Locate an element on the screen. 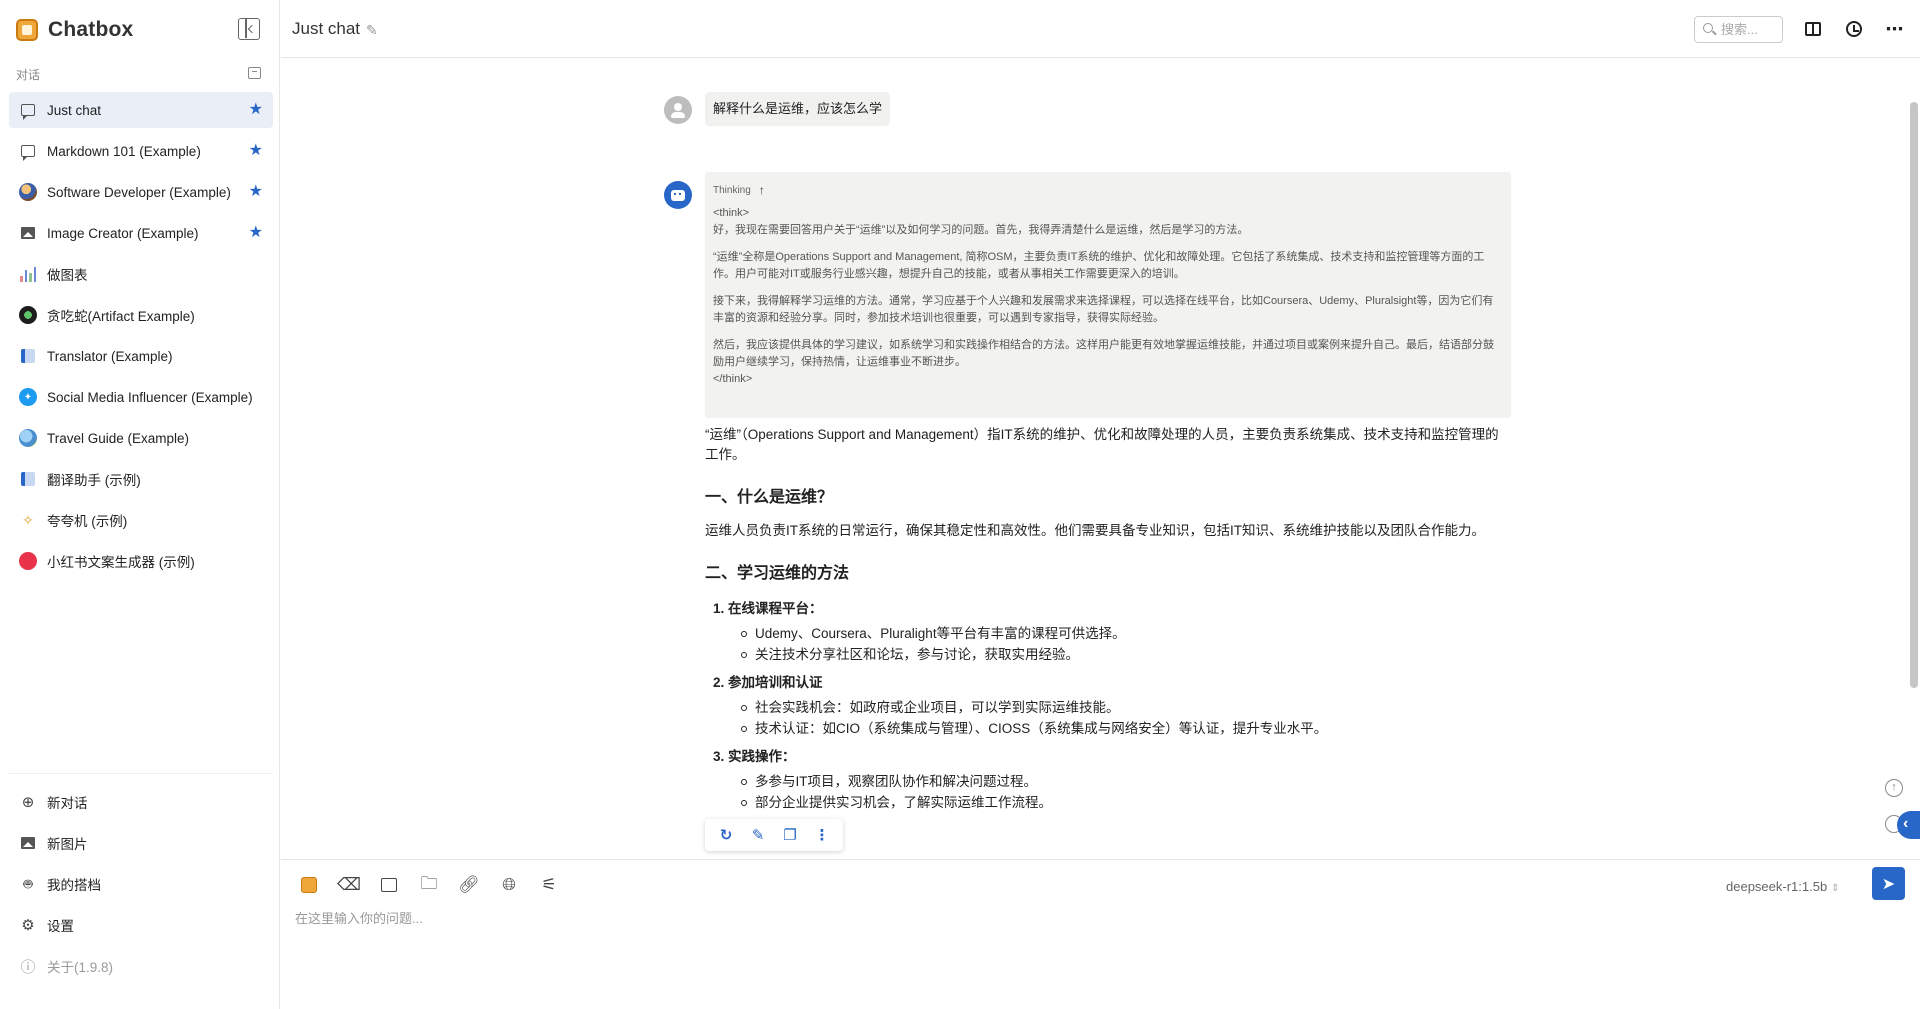  session-label: 贪吃蛇(Artifact Example) is located at coordinates (121, 316).